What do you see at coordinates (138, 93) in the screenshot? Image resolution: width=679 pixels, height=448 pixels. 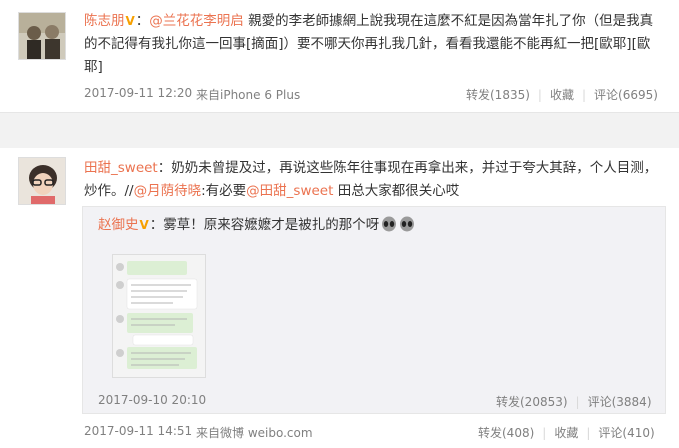 I see `post-date: 2017-09-11 12:20` at bounding box center [138, 93].